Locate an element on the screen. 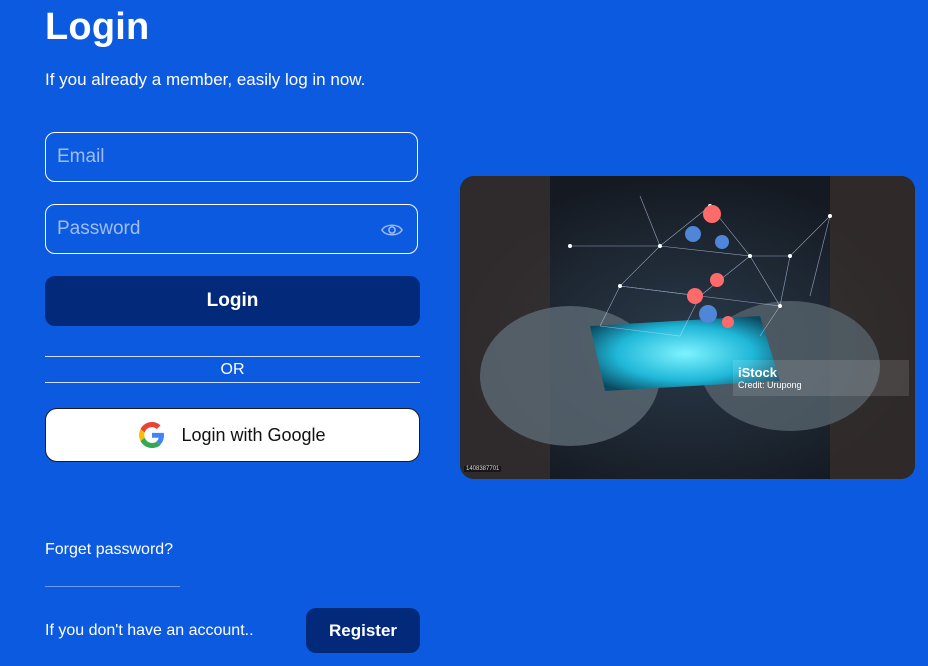 Image resolution: width=928 pixels, height=666 pixels. divider-top is located at coordinates (232, 356).